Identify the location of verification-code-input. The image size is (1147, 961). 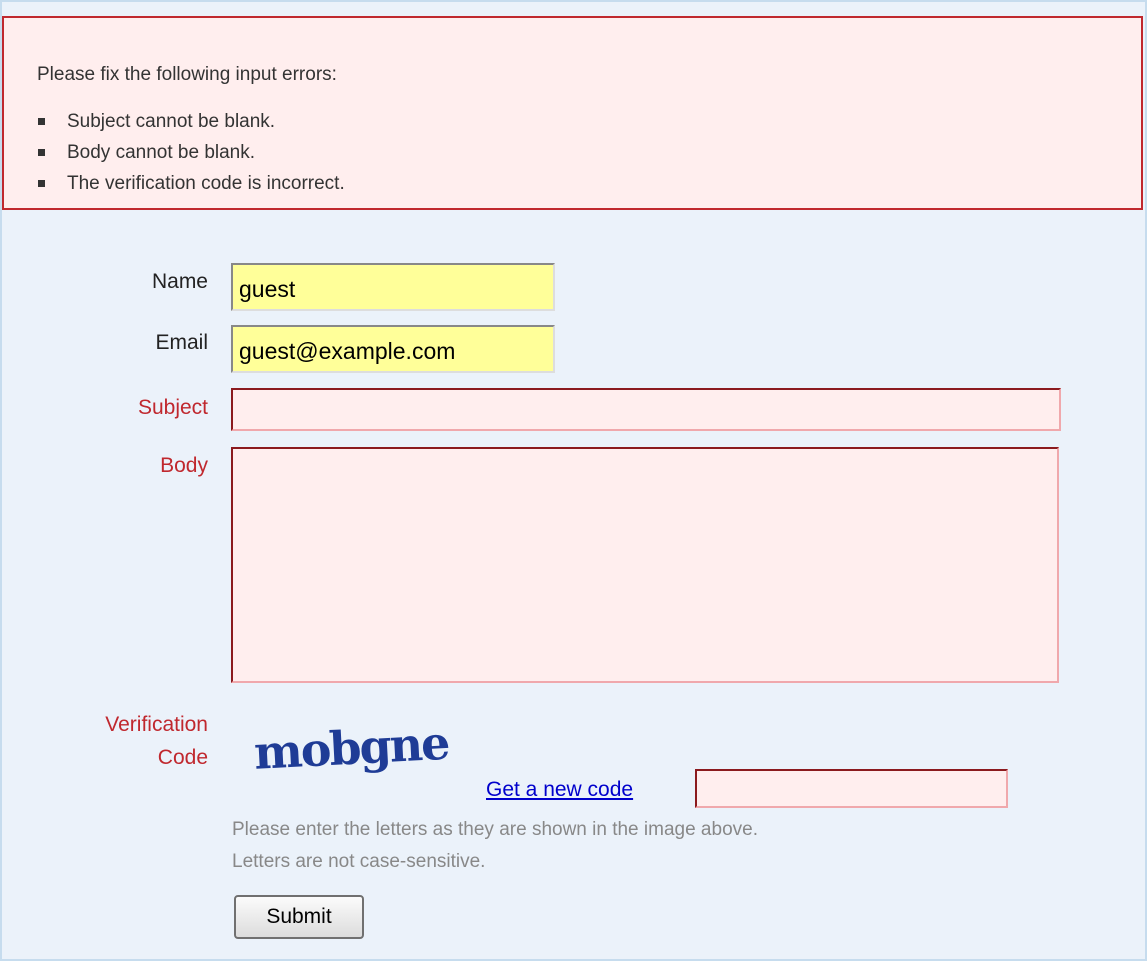
(851, 788).